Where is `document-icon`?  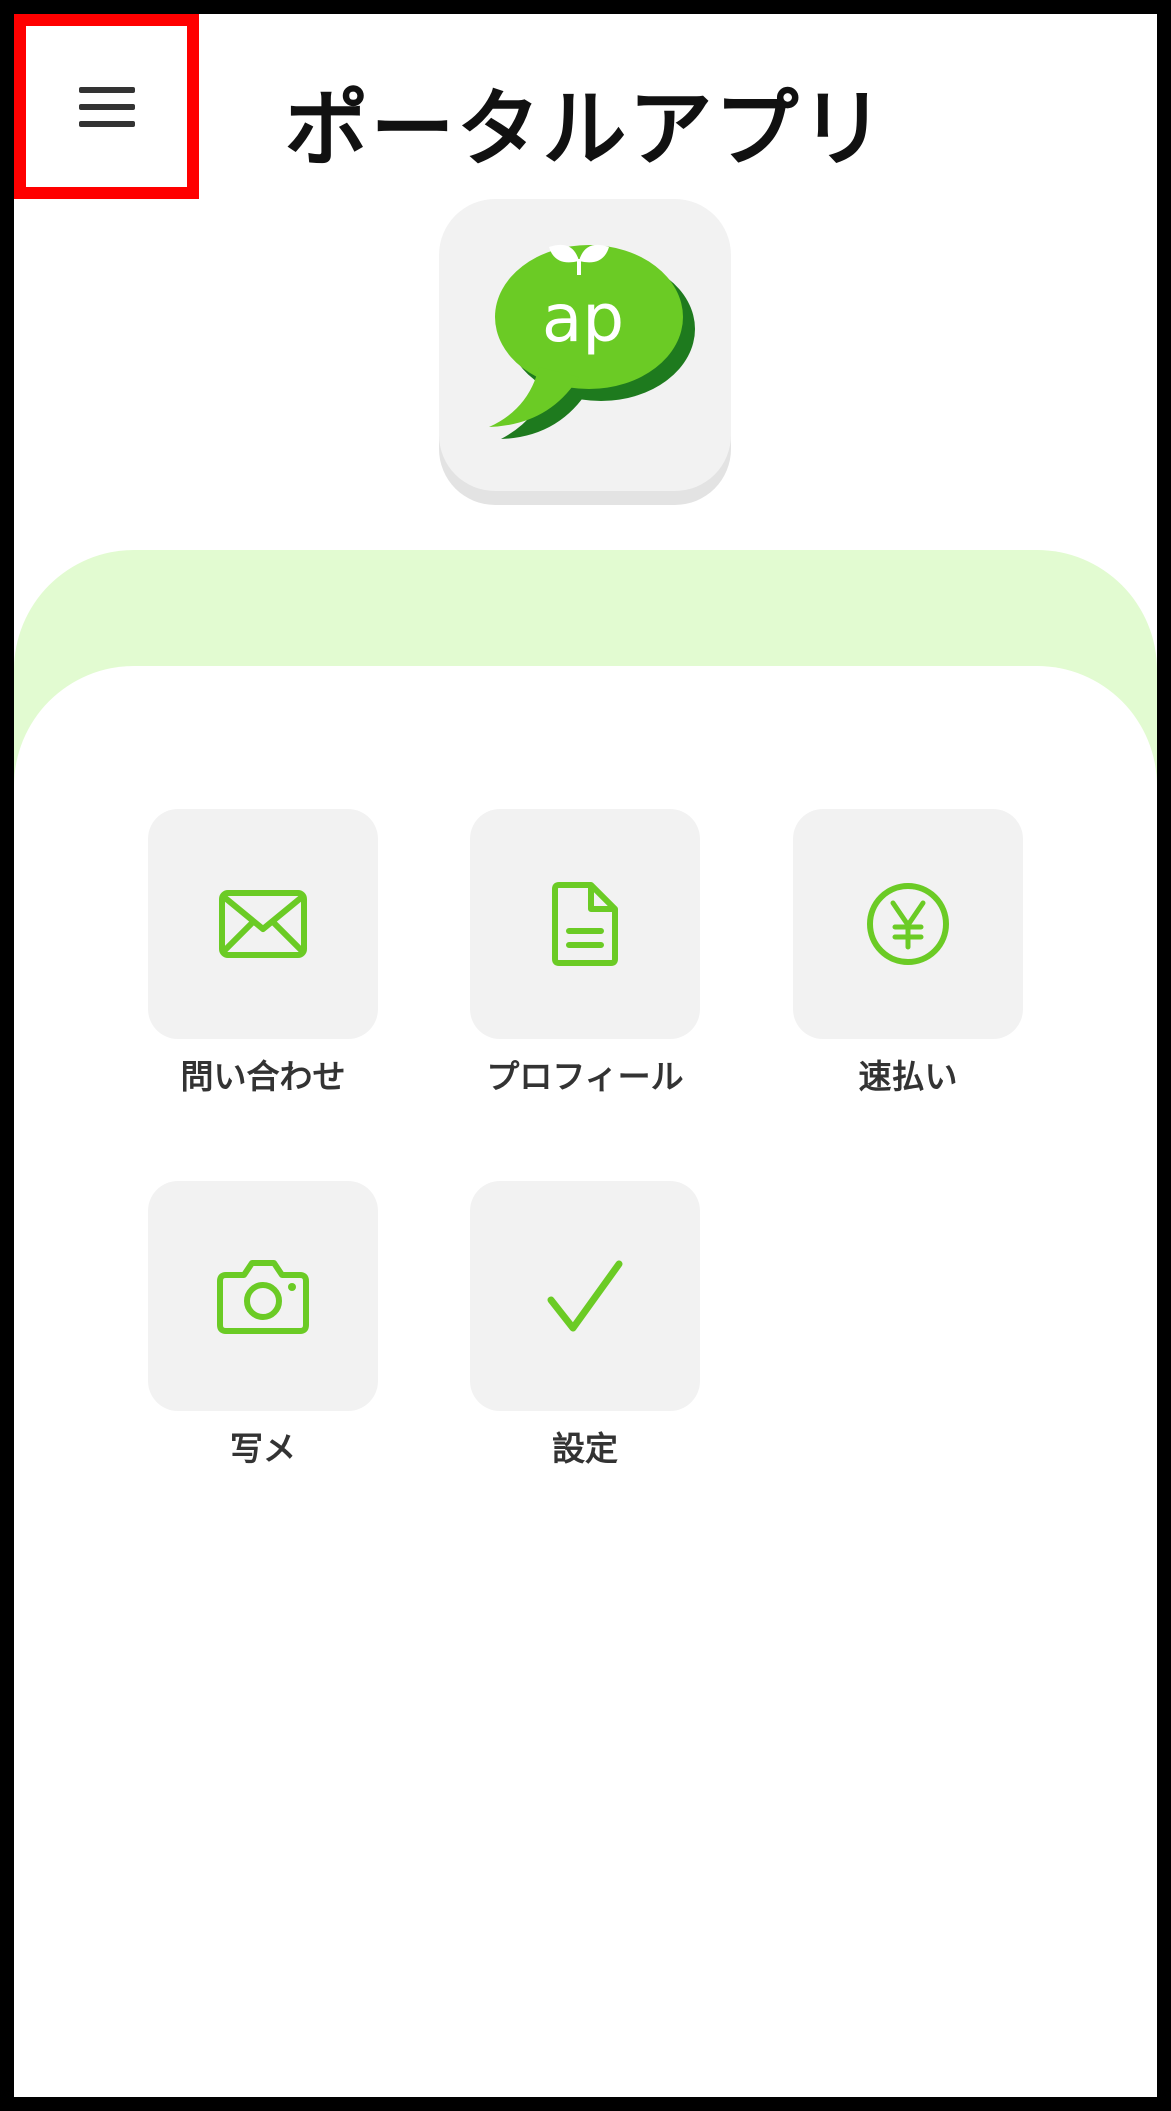 document-icon is located at coordinates (585, 924).